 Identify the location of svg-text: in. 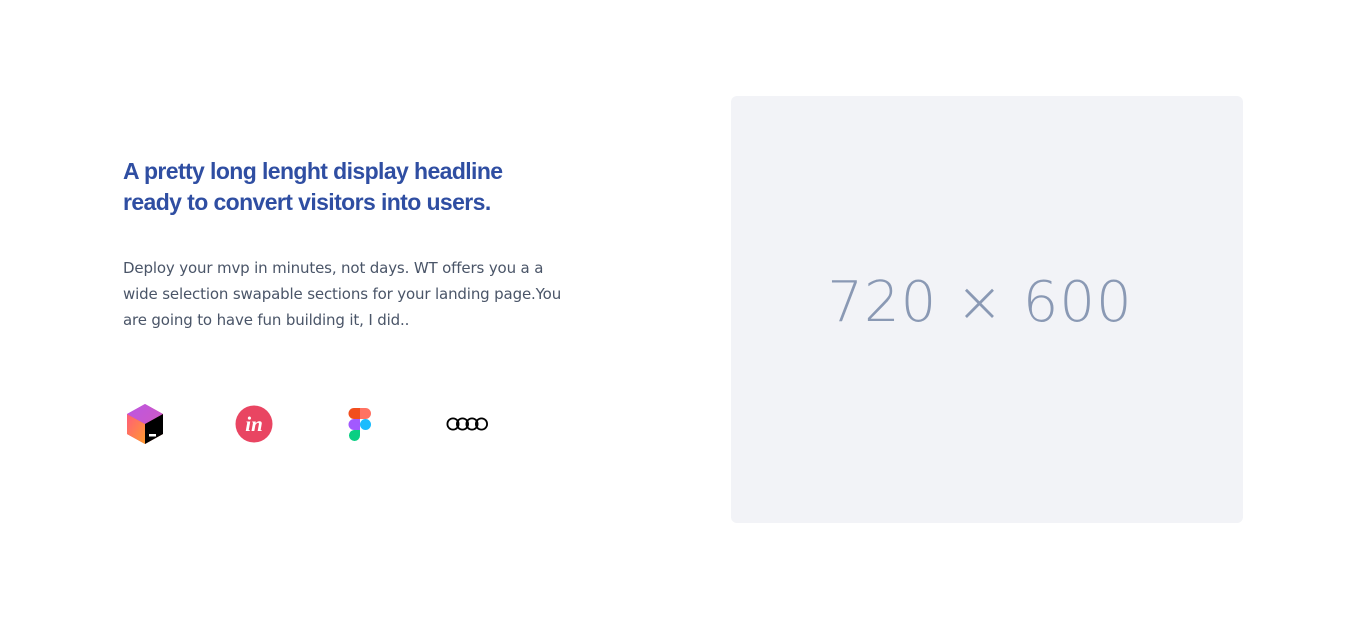
(254, 424).